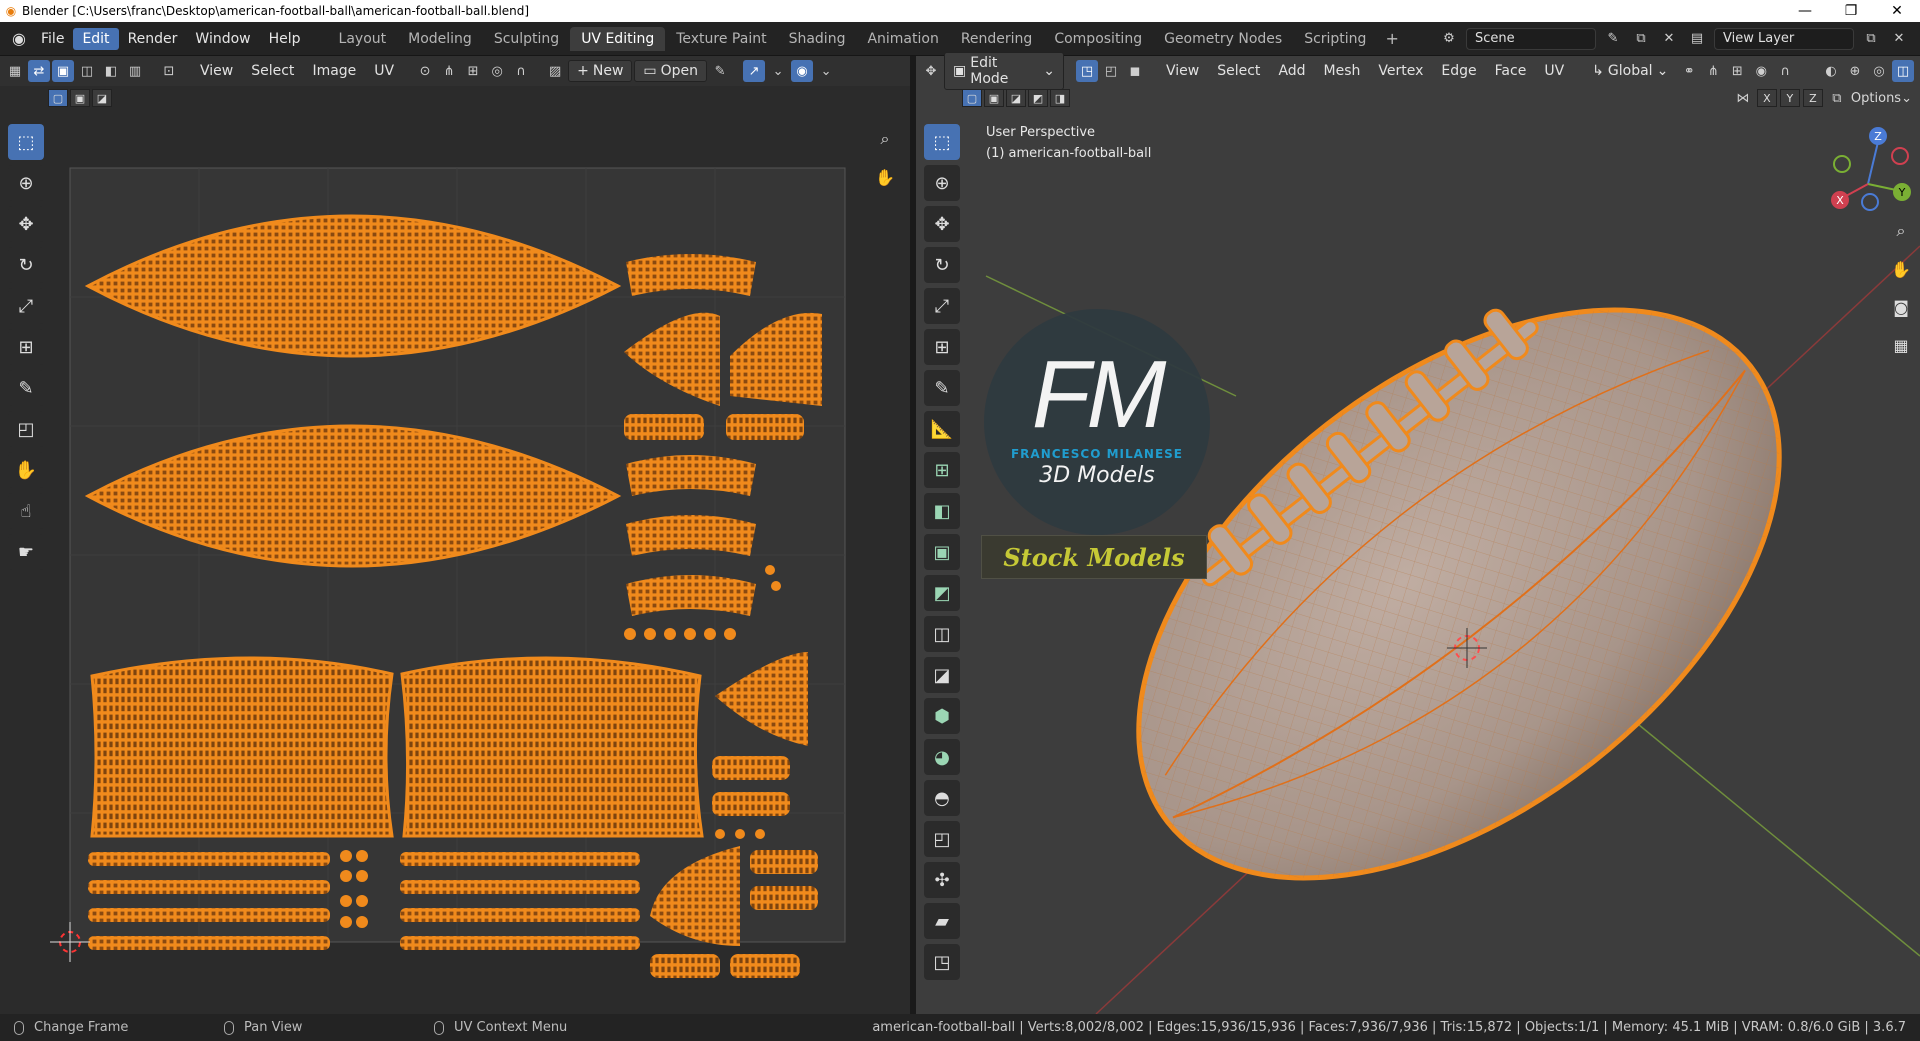 The image size is (1920, 1041). Describe the element at coordinates (942, 347) in the screenshot. I see `transform-icon: ⊞` at that location.